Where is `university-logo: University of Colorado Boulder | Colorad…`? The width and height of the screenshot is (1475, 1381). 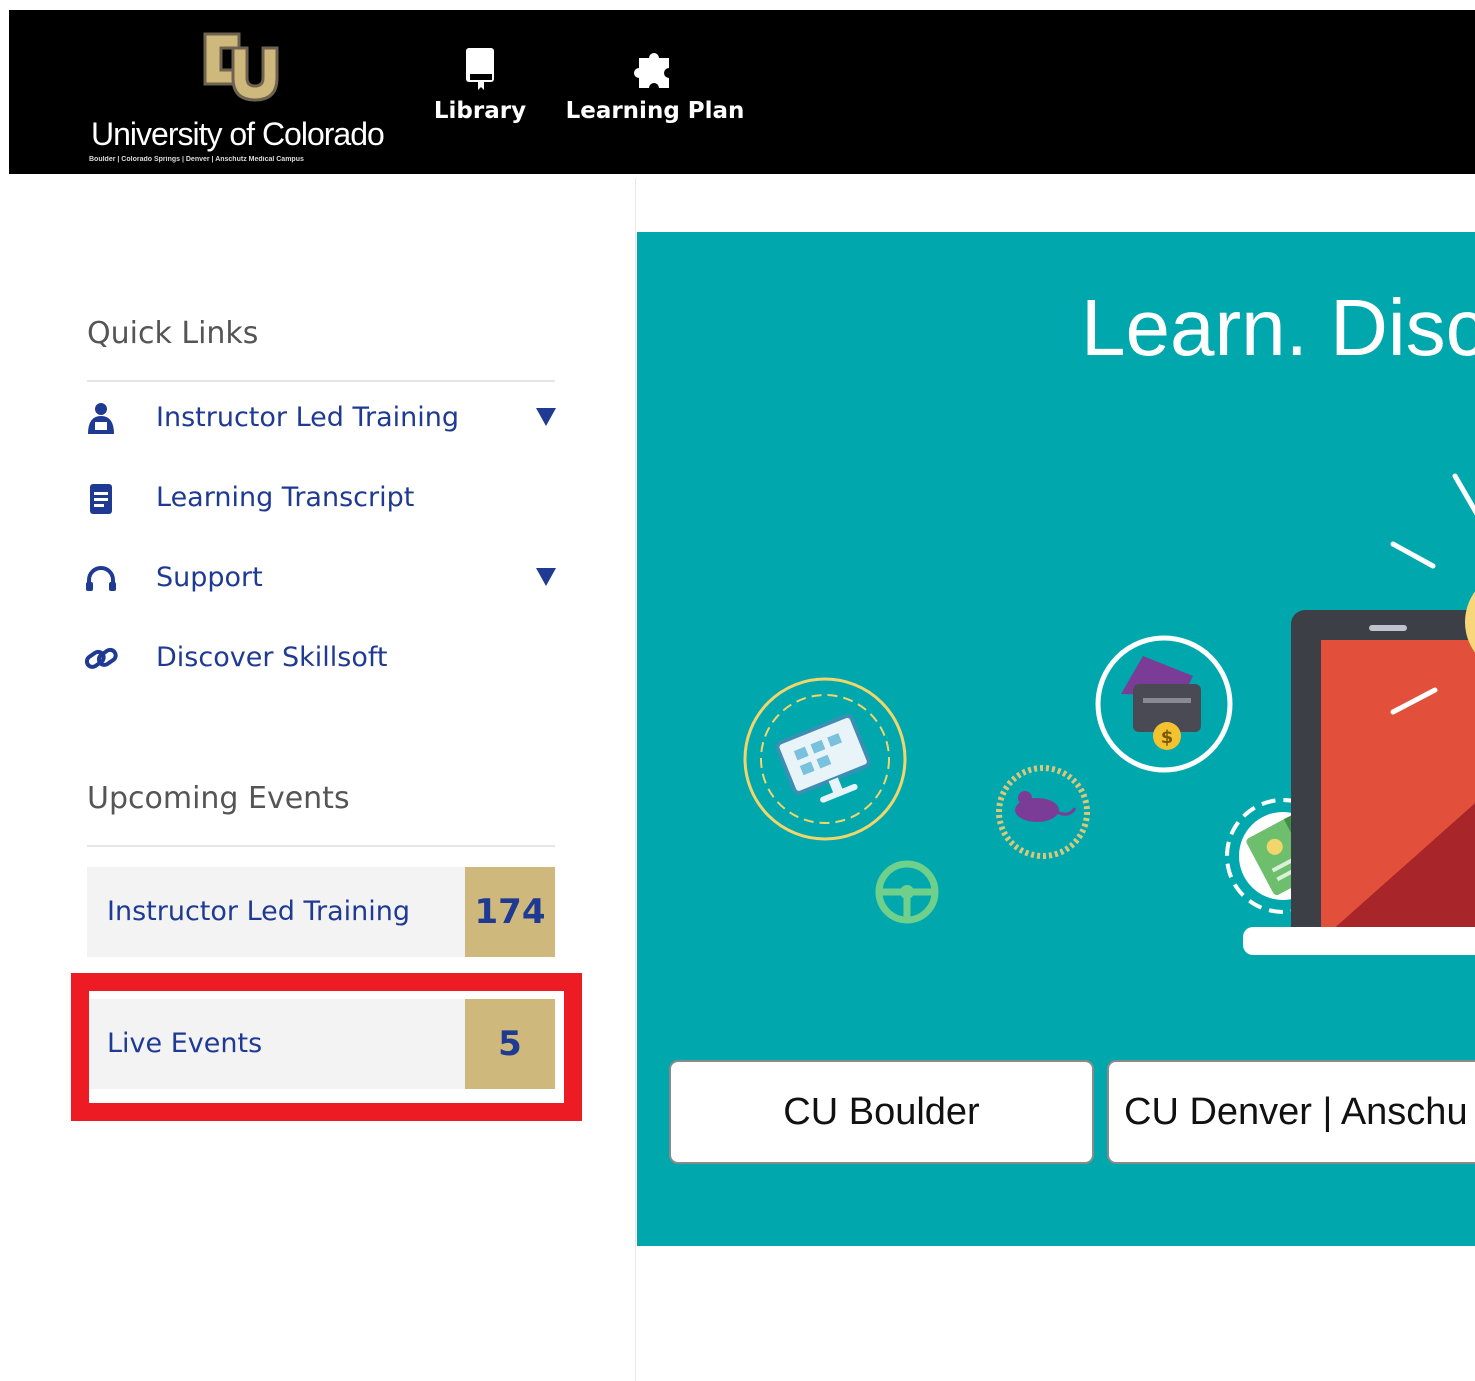
university-logo: University of Colorado Boulder | Colorad… is located at coordinates (249, 95).